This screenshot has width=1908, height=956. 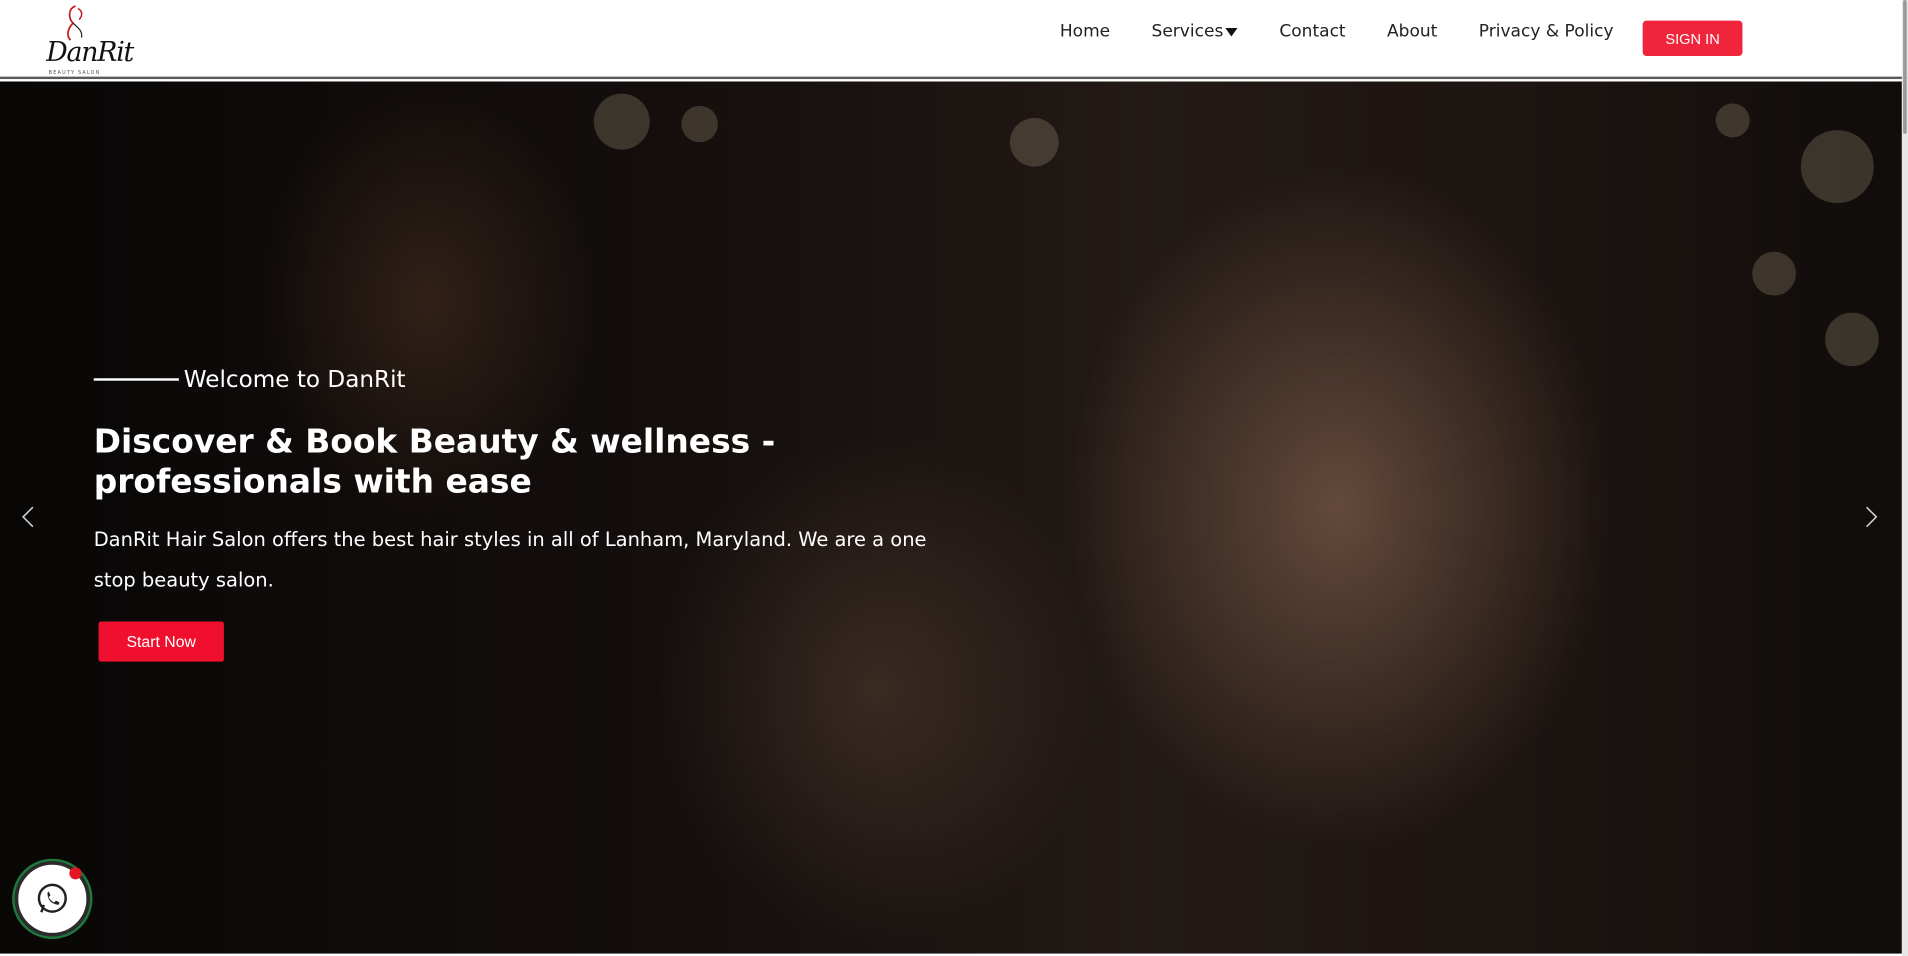 I want to click on slider-prev-button, so click(x=27, y=517).